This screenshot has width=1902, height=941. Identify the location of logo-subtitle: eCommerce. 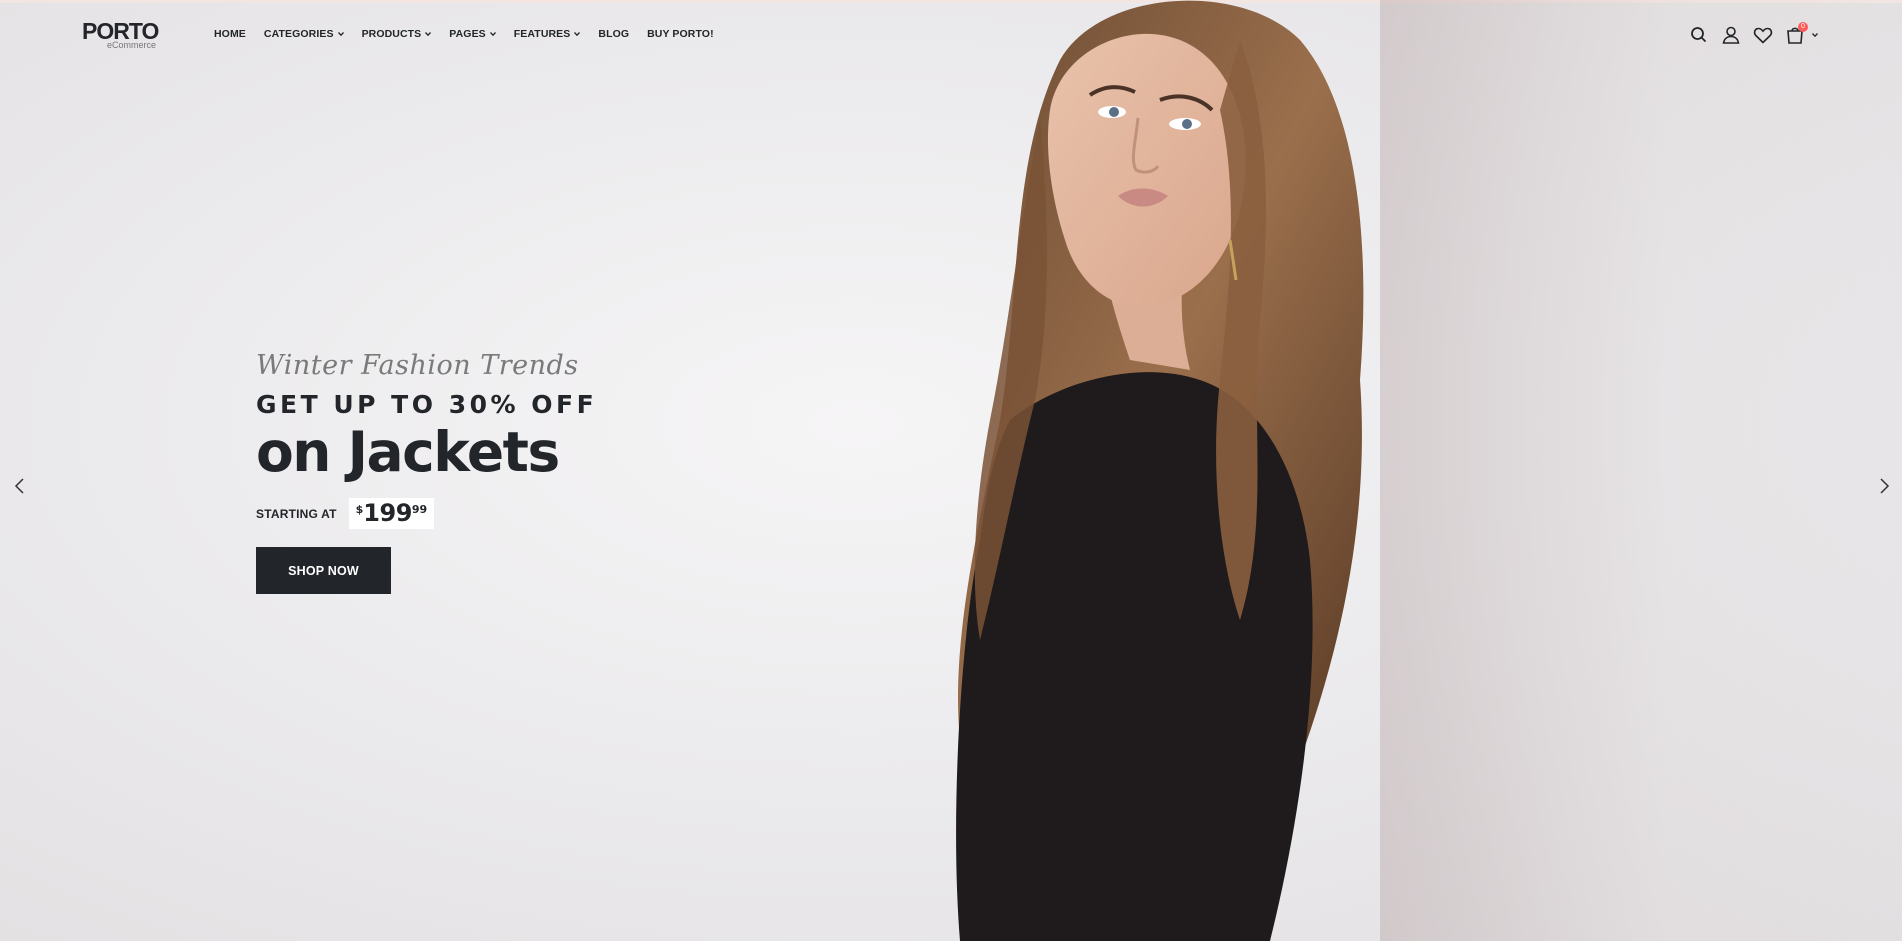
(131, 45).